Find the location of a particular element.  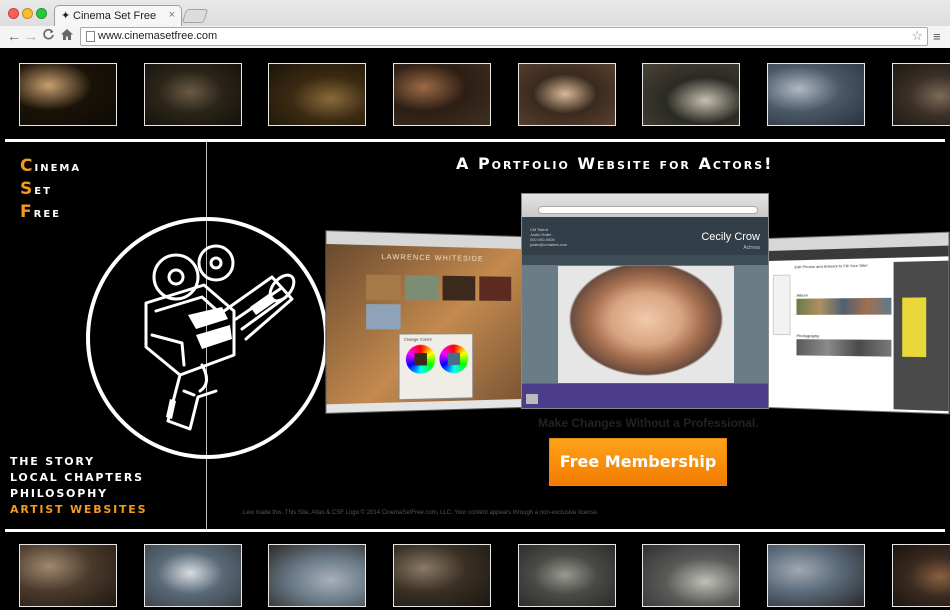

screen-browser-bar is located at coordinates (645, 205).